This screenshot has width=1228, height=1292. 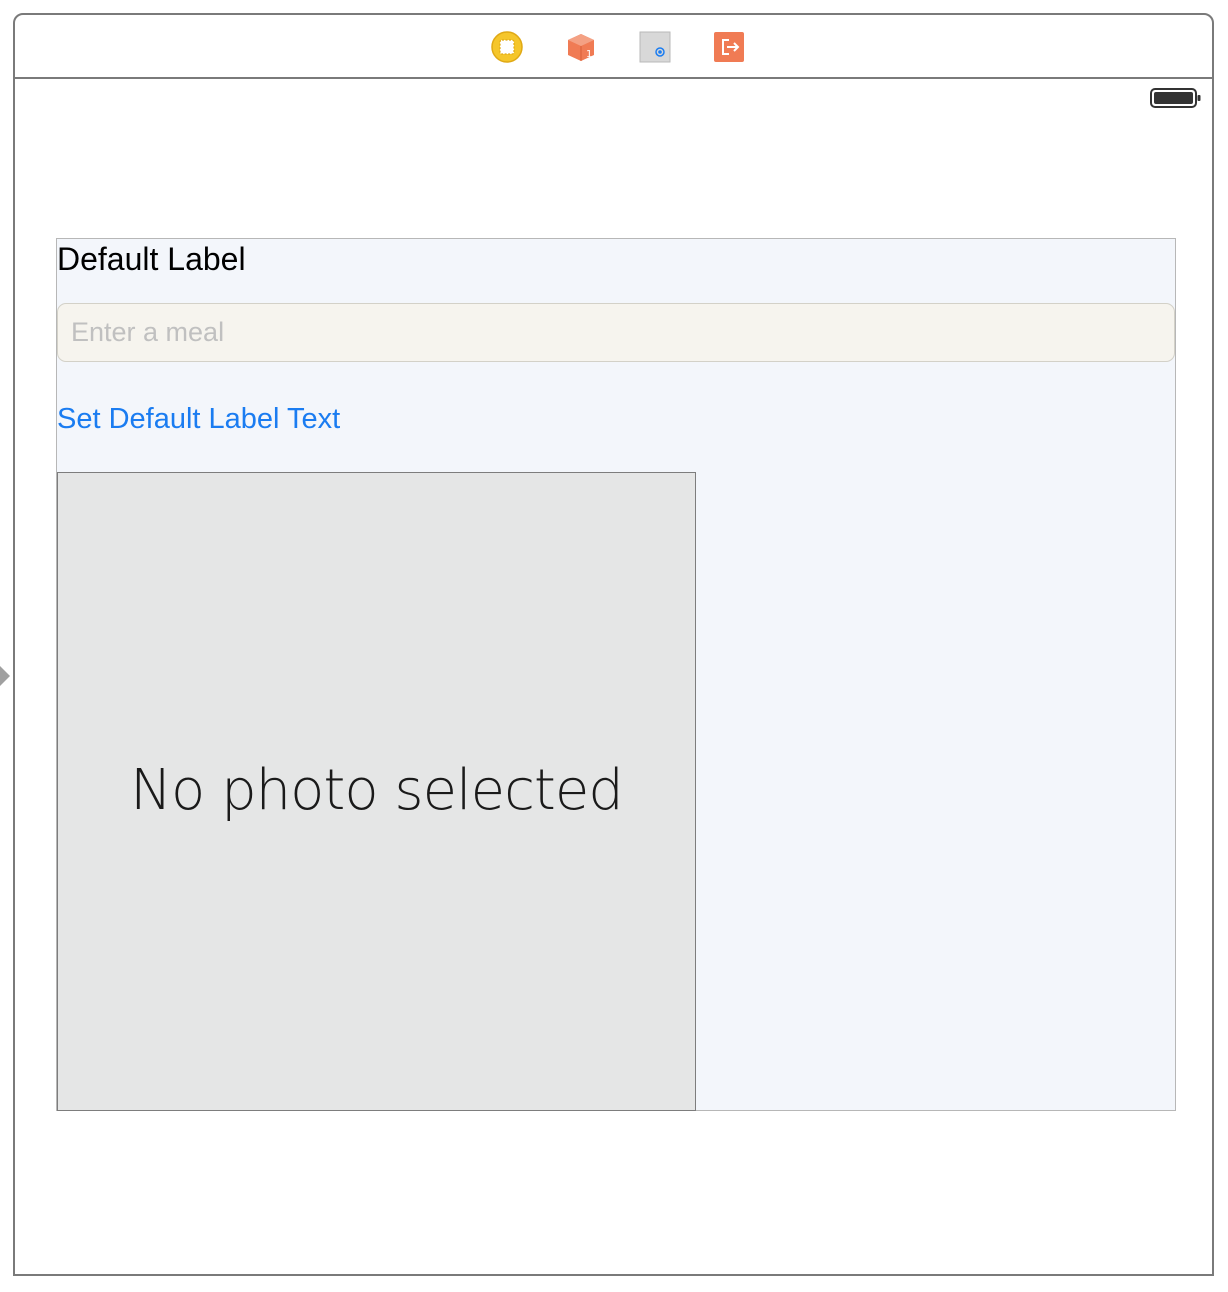 What do you see at coordinates (151, 259) in the screenshot?
I see `meal-name-label: Default Label` at bounding box center [151, 259].